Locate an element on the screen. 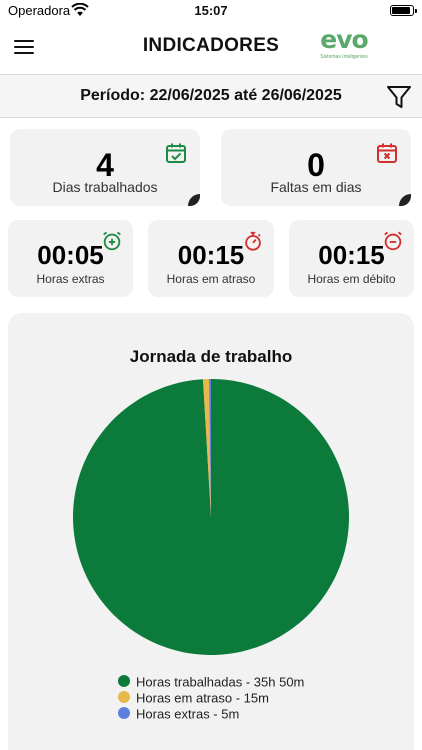 This screenshot has height=750, width=422. late-hours-card: 00:15 Horas em atraso is located at coordinates (211, 258).